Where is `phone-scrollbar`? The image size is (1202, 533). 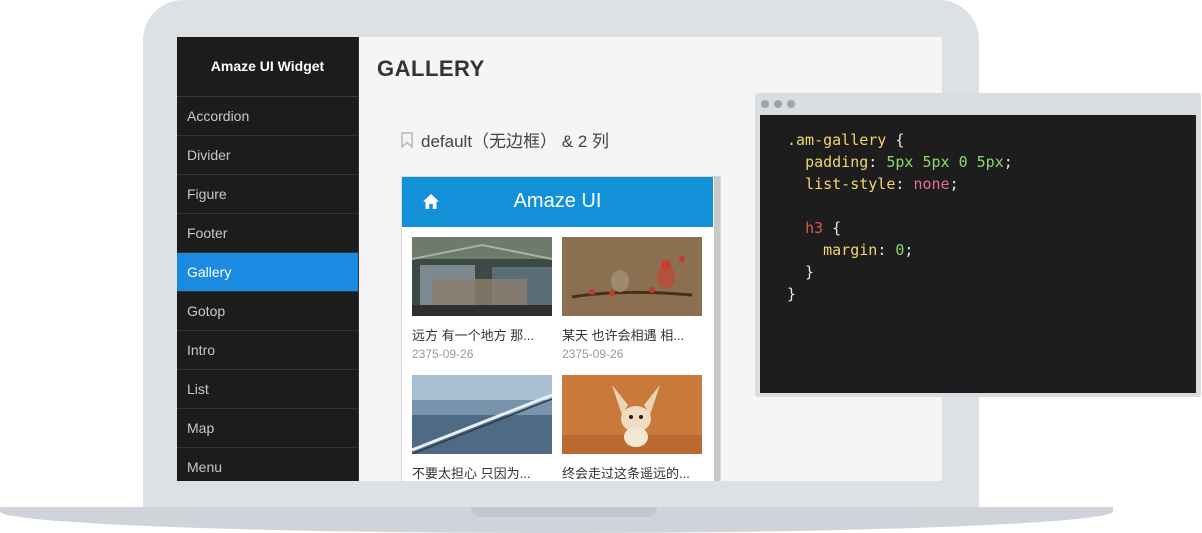
phone-scrollbar is located at coordinates (717, 329).